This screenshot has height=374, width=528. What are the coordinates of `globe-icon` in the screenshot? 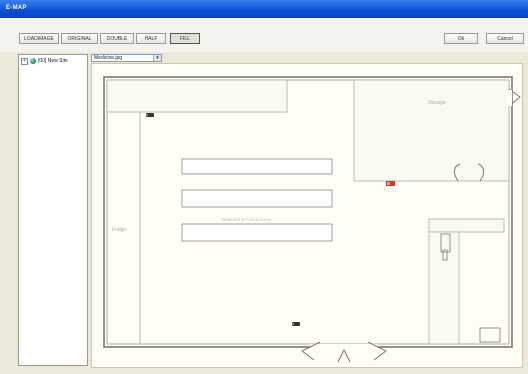 It's located at (33, 61).